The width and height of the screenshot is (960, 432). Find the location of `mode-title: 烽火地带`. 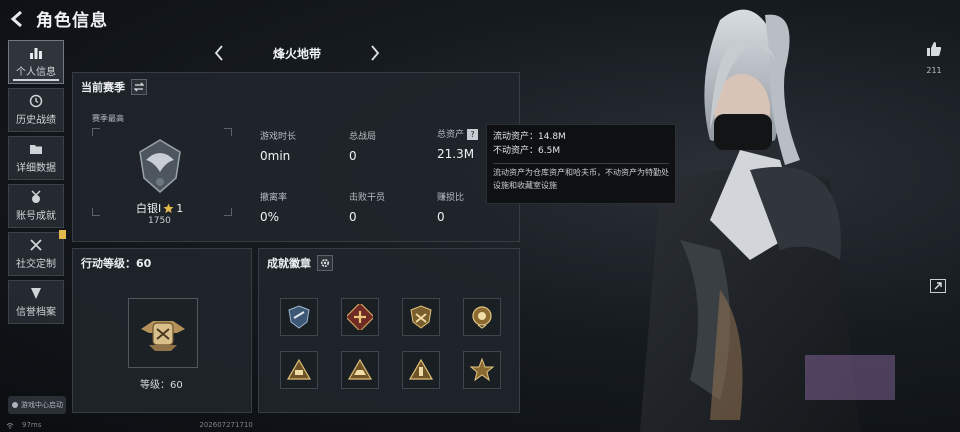

mode-title: 烽火地带 is located at coordinates (296, 53).